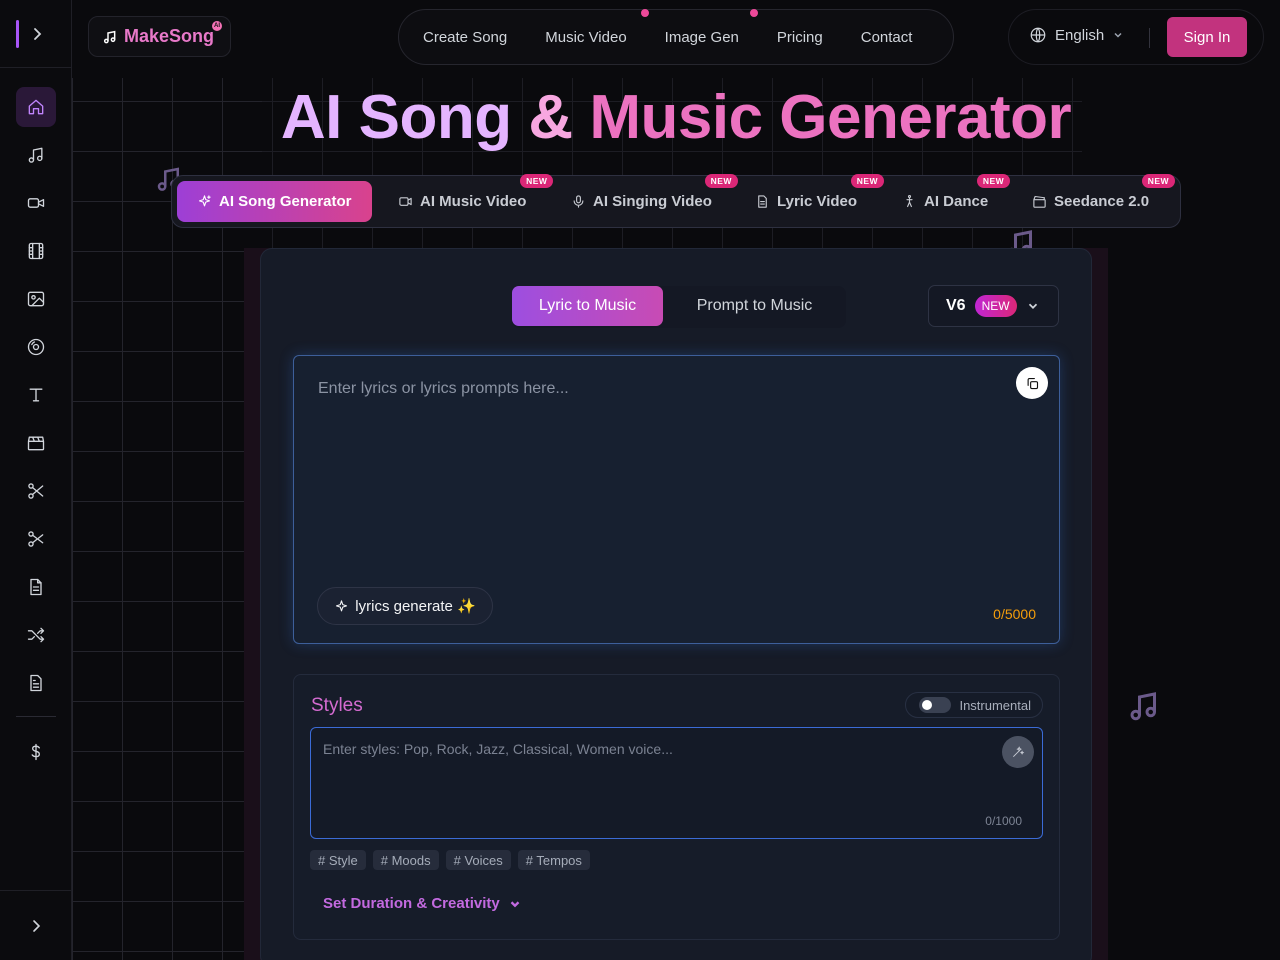  I want to click on brand-logo: MakeSong AI, so click(159, 36).